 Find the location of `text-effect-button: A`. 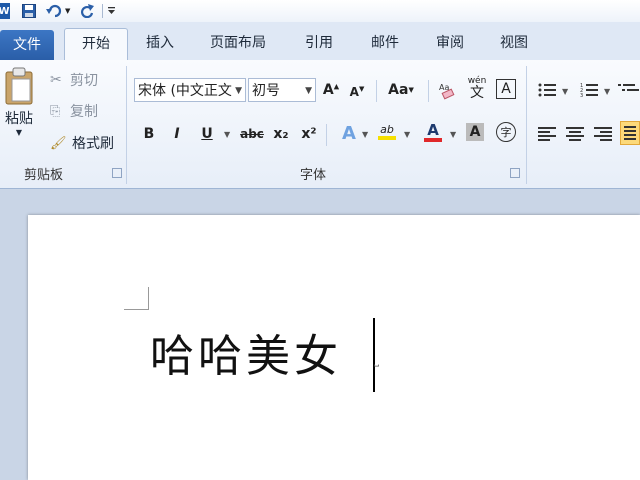

text-effect-button: A is located at coordinates (349, 133).